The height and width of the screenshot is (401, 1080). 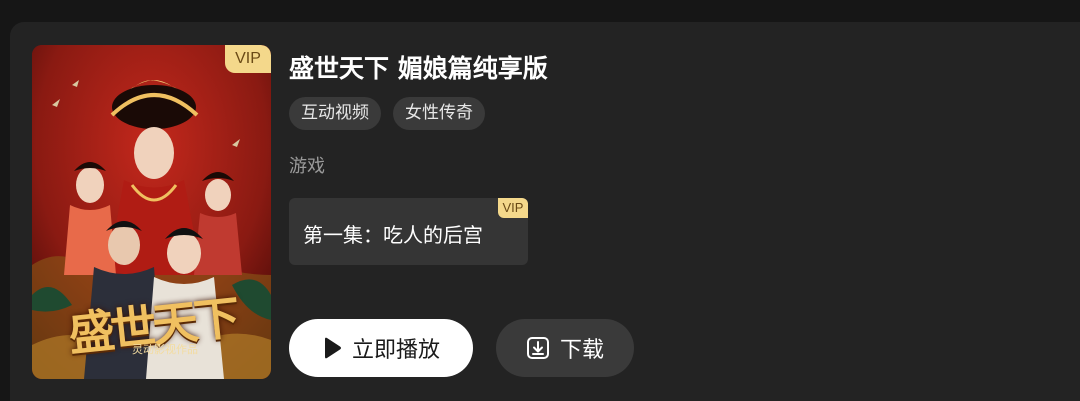 What do you see at coordinates (393, 235) in the screenshot?
I see `episode-title: 第一集：吃人的后宫` at bounding box center [393, 235].